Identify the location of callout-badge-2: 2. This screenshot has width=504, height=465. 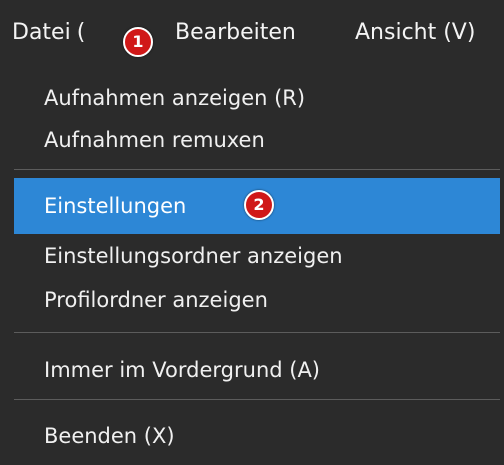
(259, 205).